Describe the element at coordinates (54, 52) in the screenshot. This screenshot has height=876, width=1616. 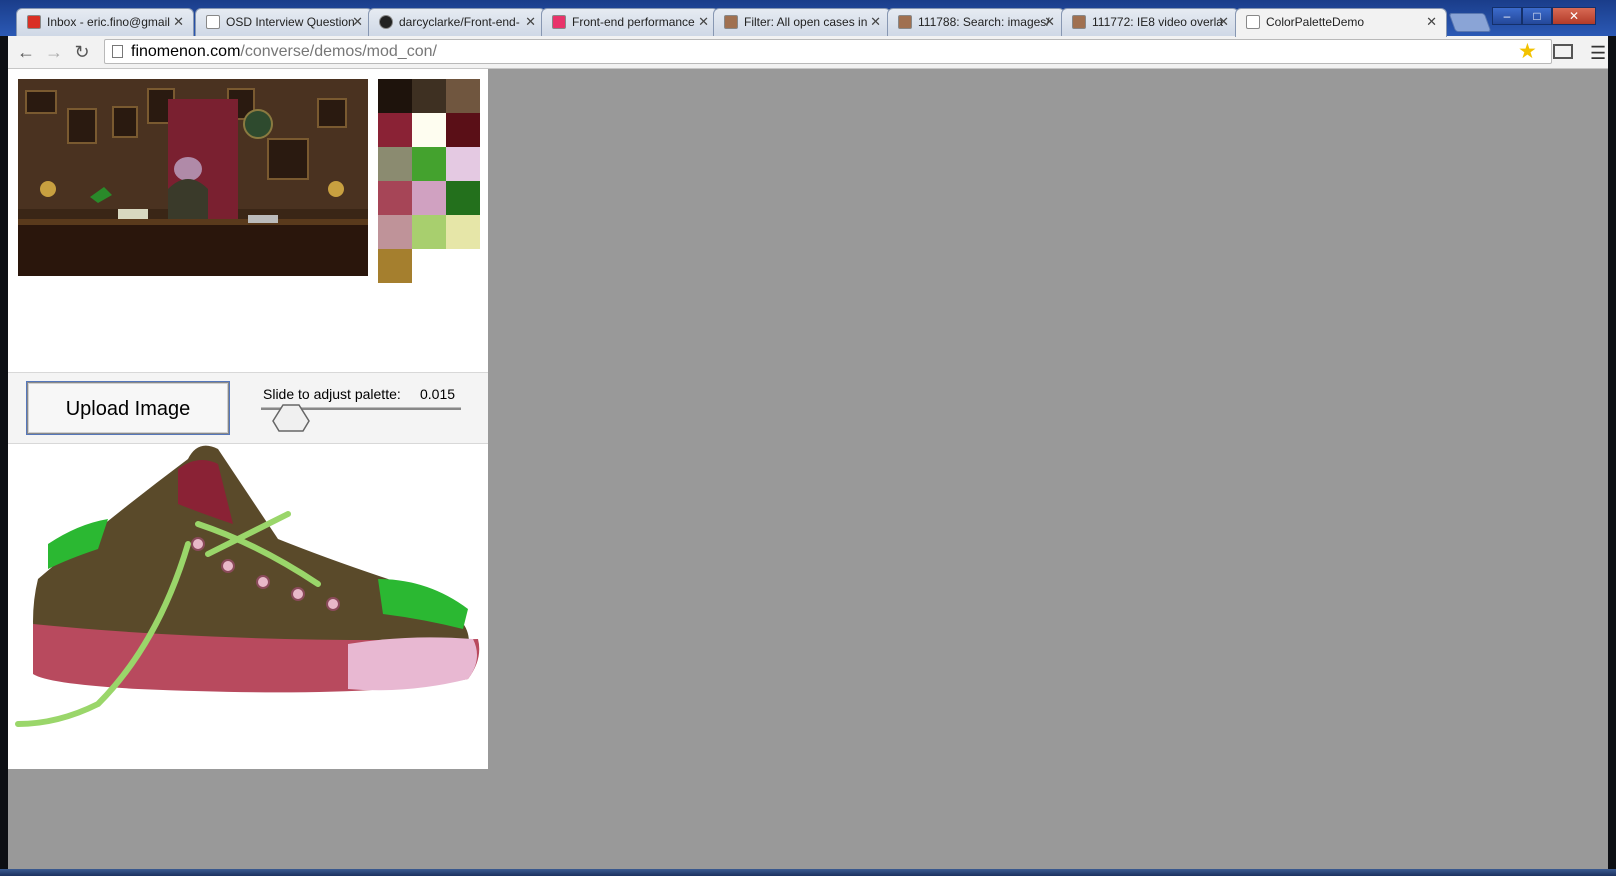
I see `forward-icon: →` at that location.